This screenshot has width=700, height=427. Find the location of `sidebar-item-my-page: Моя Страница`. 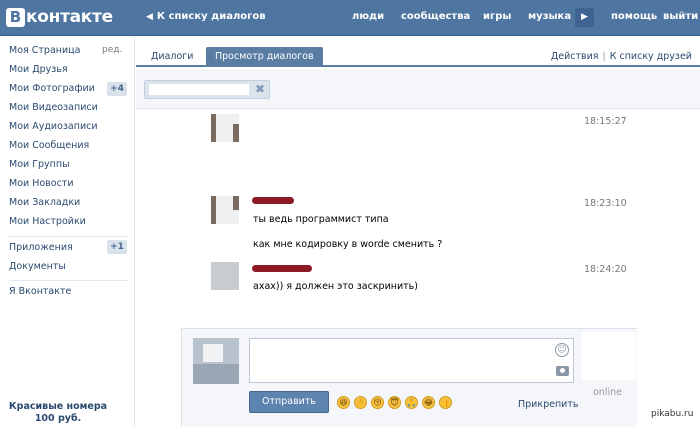

sidebar-item-my-page: Моя Страница is located at coordinates (44, 50).